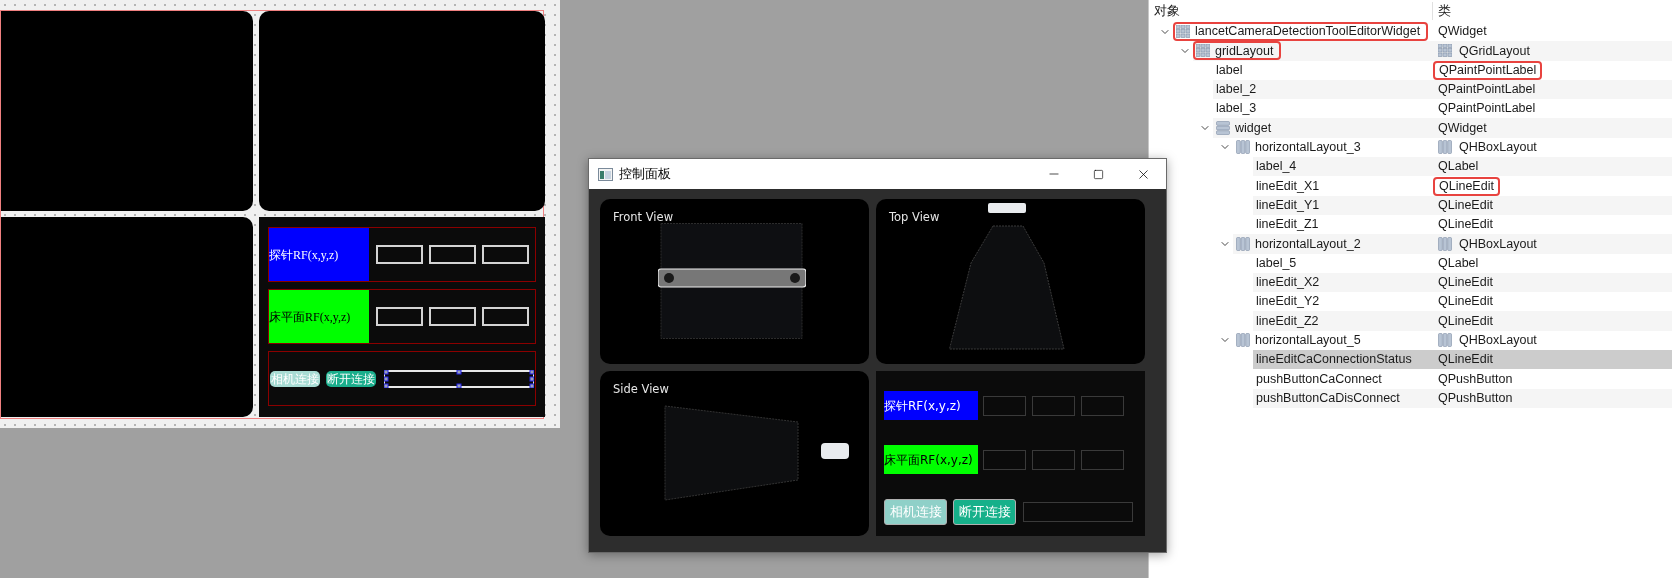  I want to click on tree-row: pushButtonCaDisConnect QPushButton, so click(1462, 398).